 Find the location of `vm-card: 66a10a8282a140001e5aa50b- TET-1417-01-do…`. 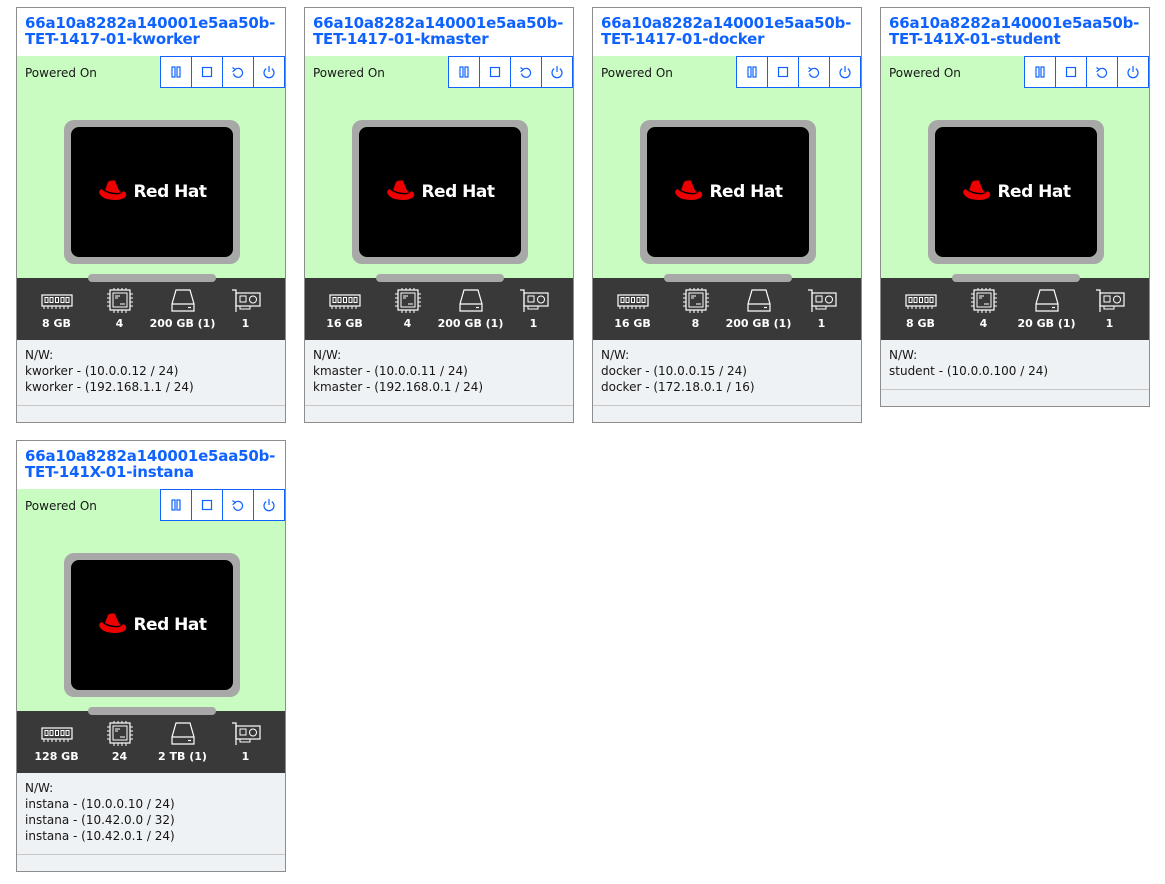

vm-card: 66a10a8282a140001e5aa50b- TET-1417-01-do… is located at coordinates (727, 215).